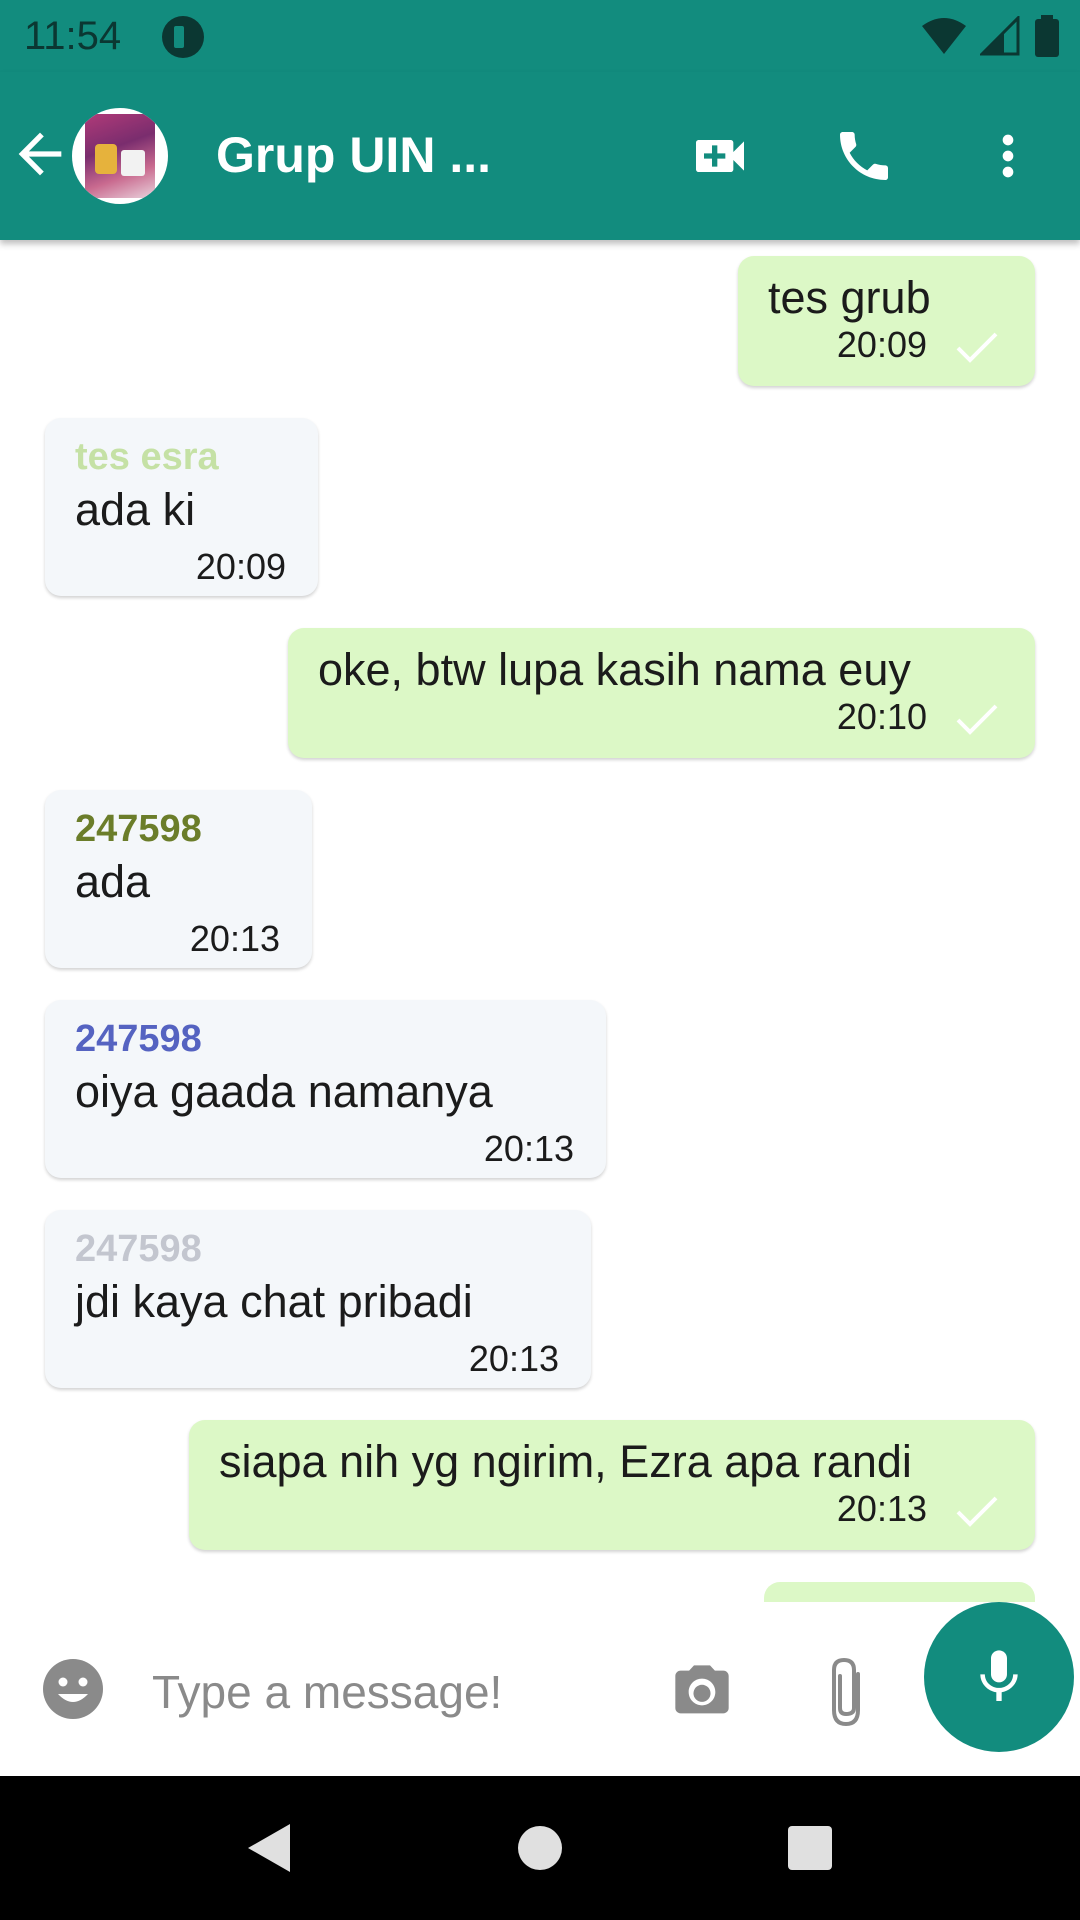 This screenshot has width=1080, height=1920. I want to click on back-button, so click(40, 154).